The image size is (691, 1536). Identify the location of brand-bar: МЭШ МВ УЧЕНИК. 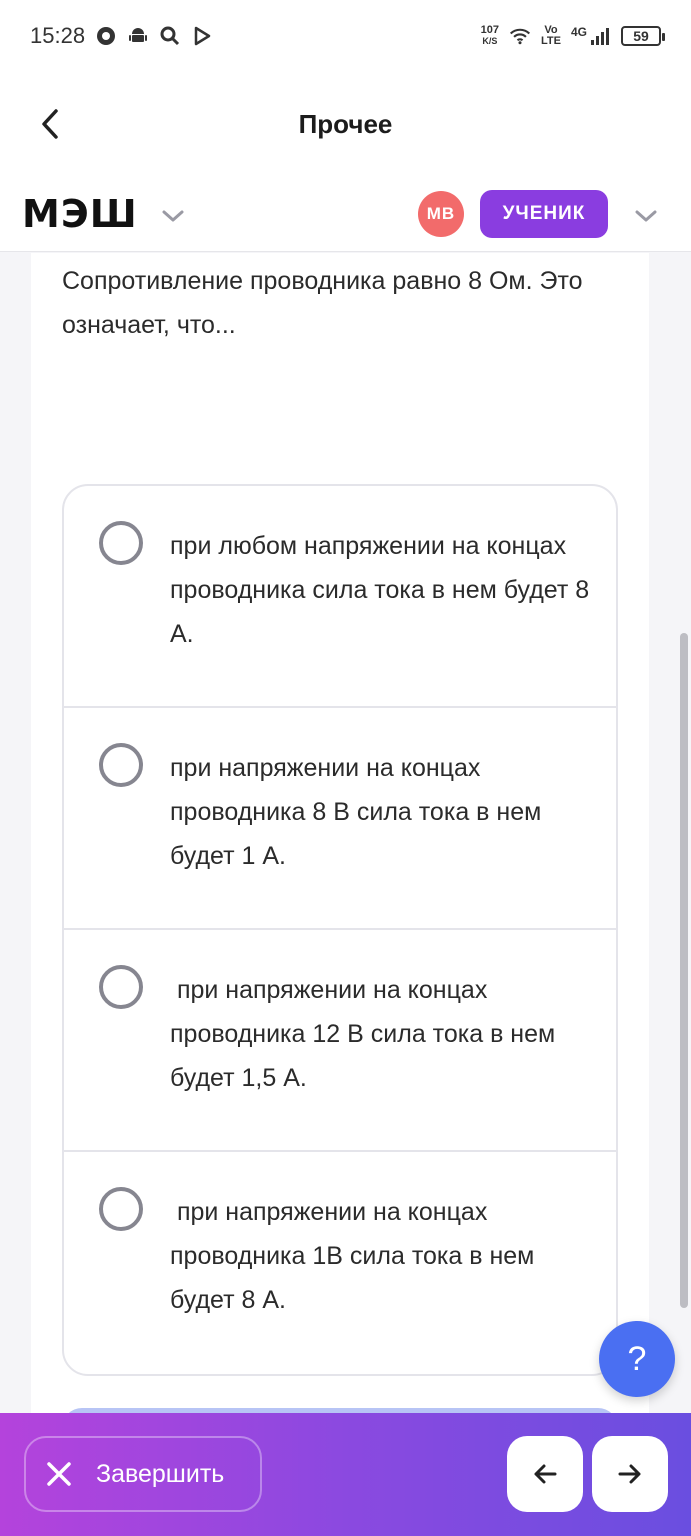
(345, 214).